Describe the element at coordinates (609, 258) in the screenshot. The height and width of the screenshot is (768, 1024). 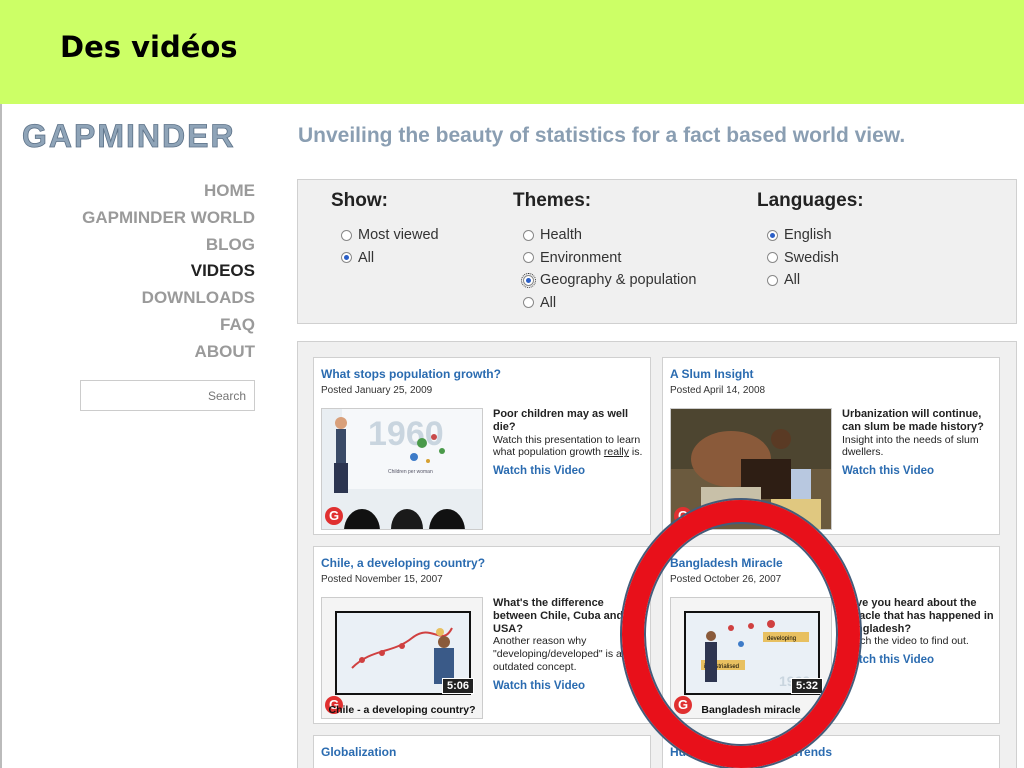
I see `option-environment: Environment` at that location.